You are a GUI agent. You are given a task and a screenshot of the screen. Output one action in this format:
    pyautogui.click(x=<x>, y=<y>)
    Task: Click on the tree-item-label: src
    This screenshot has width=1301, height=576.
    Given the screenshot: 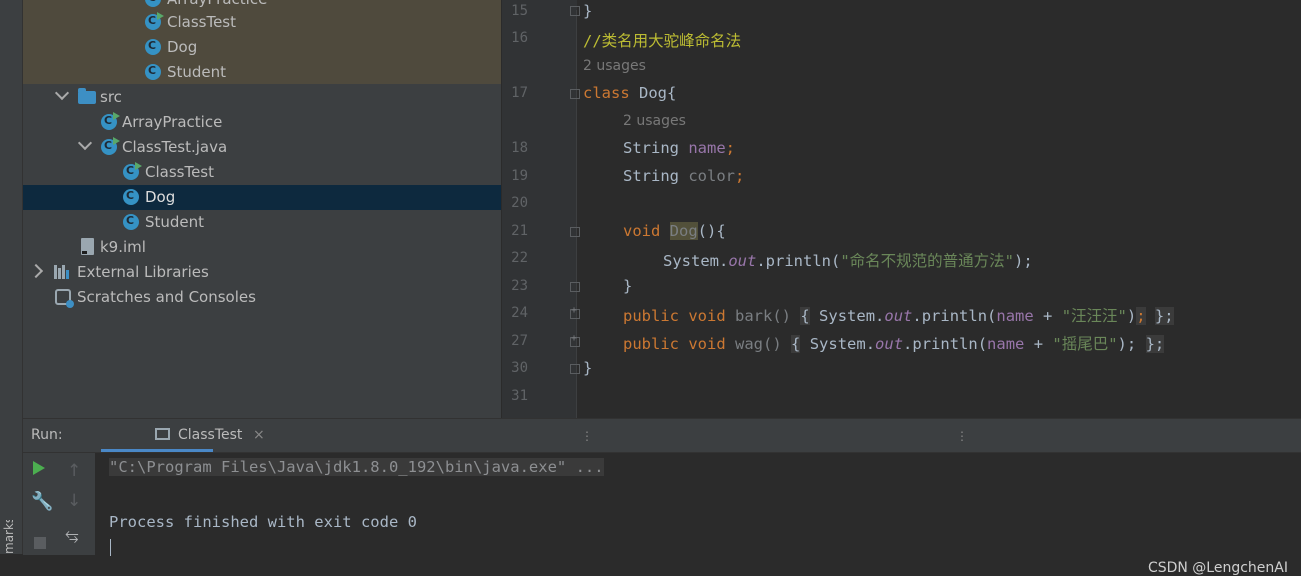 What is the action you would take?
    pyautogui.click(x=111, y=97)
    